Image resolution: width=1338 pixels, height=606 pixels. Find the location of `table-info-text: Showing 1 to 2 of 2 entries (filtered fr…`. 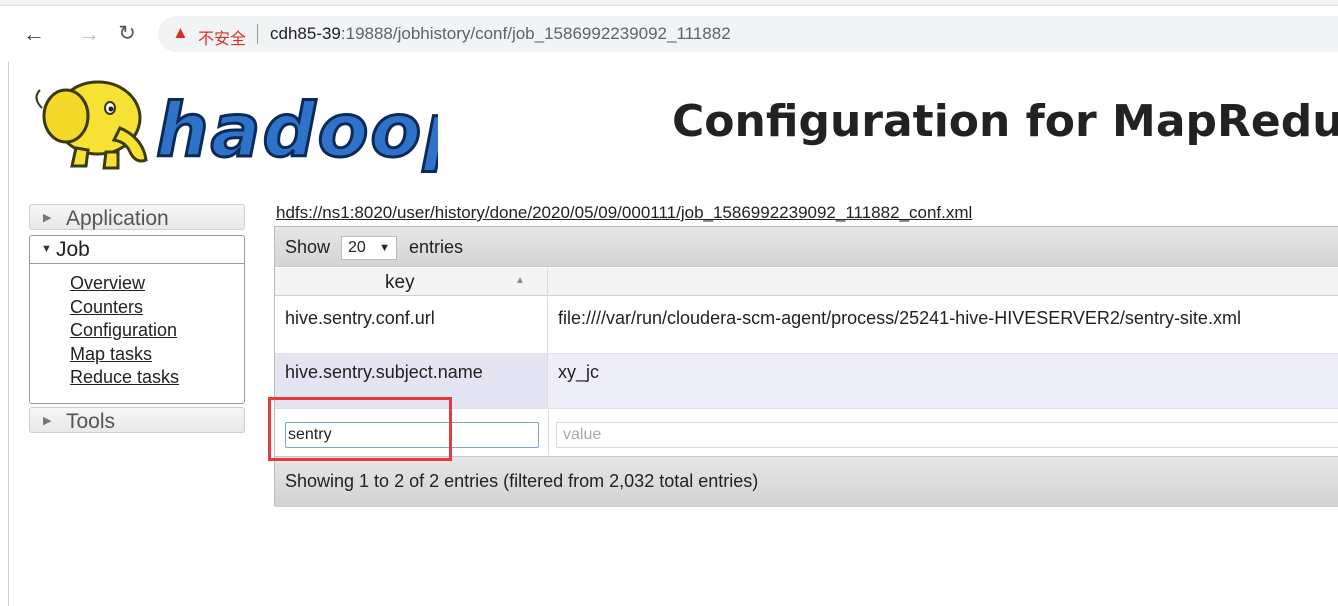

table-info-text: Showing 1 to 2 of 2 entries (filtered fr… is located at coordinates (522, 481).